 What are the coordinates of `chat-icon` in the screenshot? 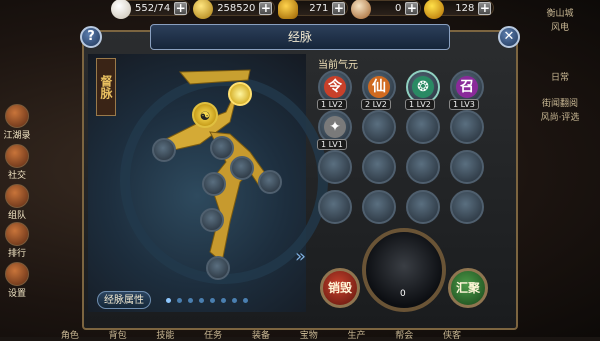 It's located at (17, 156).